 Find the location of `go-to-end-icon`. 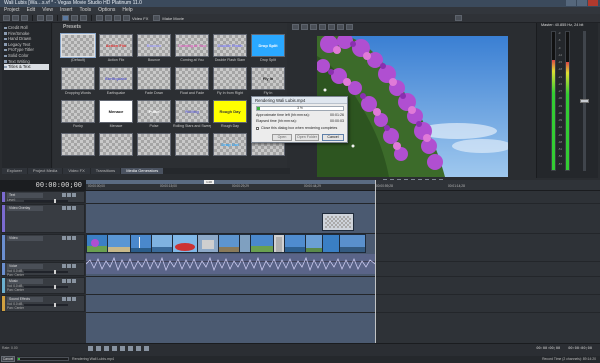

go-to-end-icon is located at coordinates (146, 348).